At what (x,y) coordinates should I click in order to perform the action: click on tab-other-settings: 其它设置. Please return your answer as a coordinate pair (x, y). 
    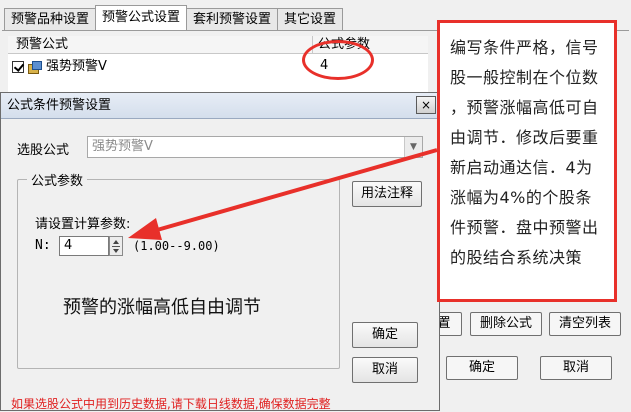
    Looking at the image, I should click on (310, 19).